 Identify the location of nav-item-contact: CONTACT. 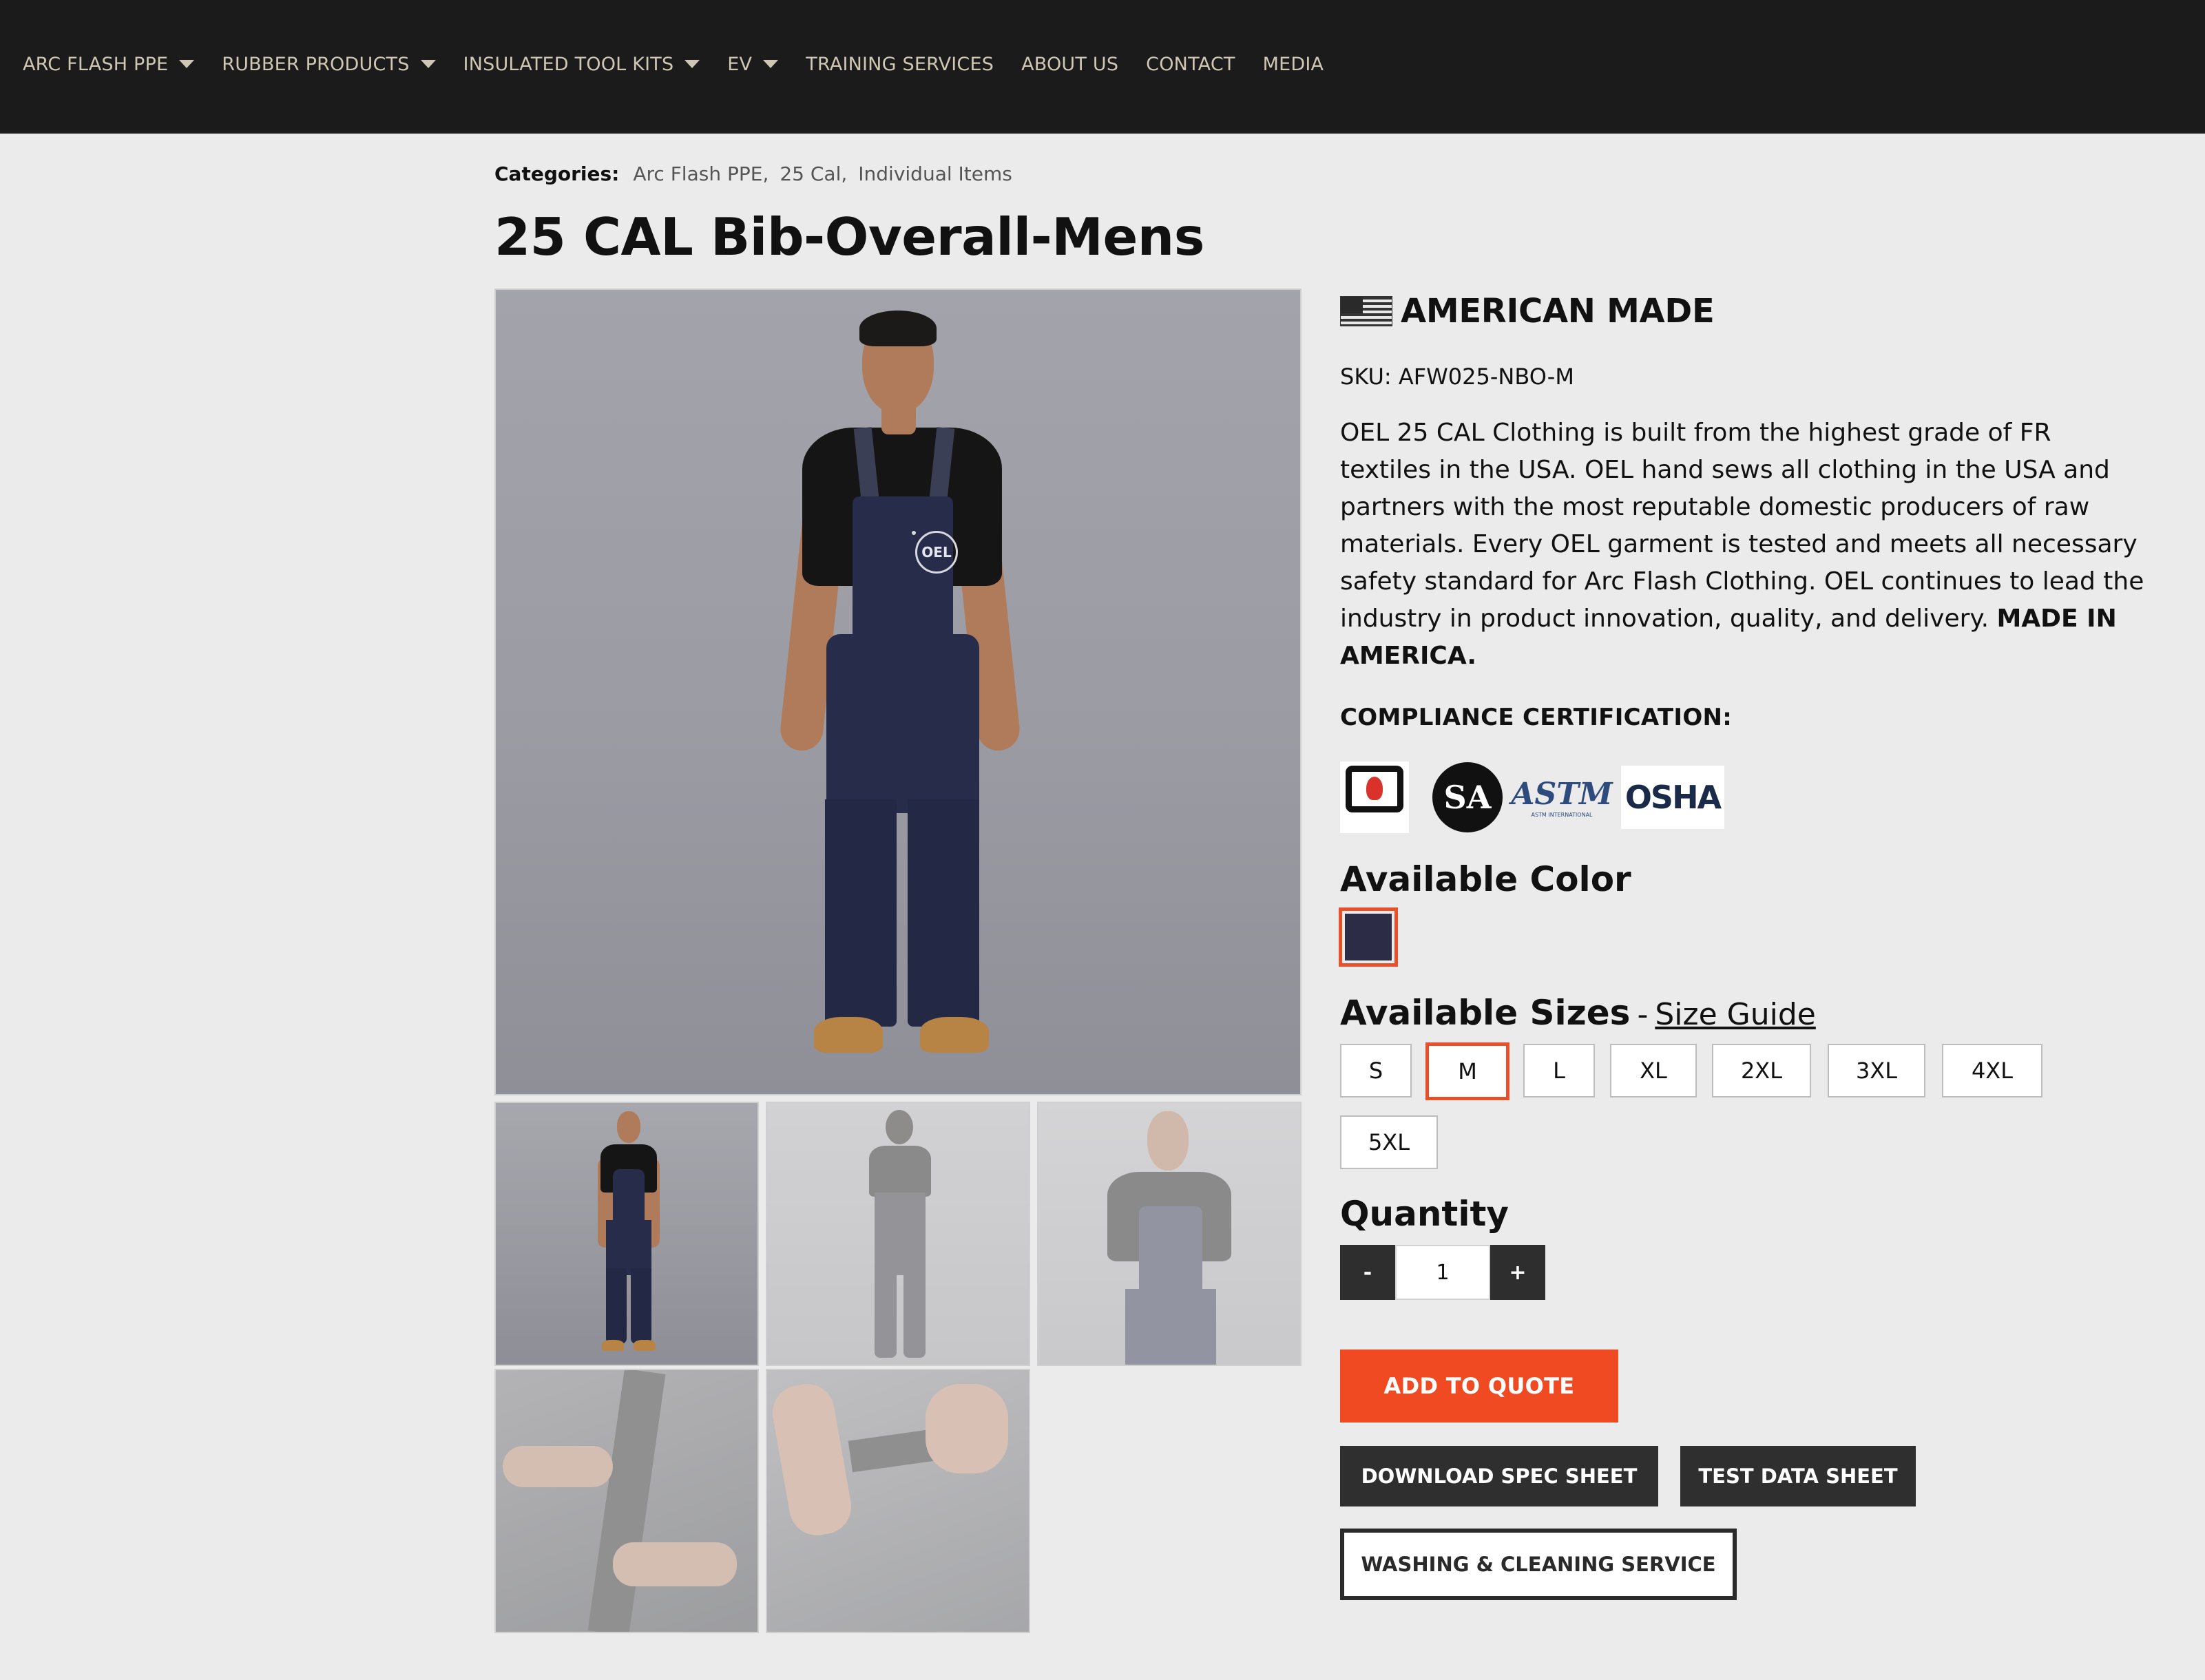
(1190, 64).